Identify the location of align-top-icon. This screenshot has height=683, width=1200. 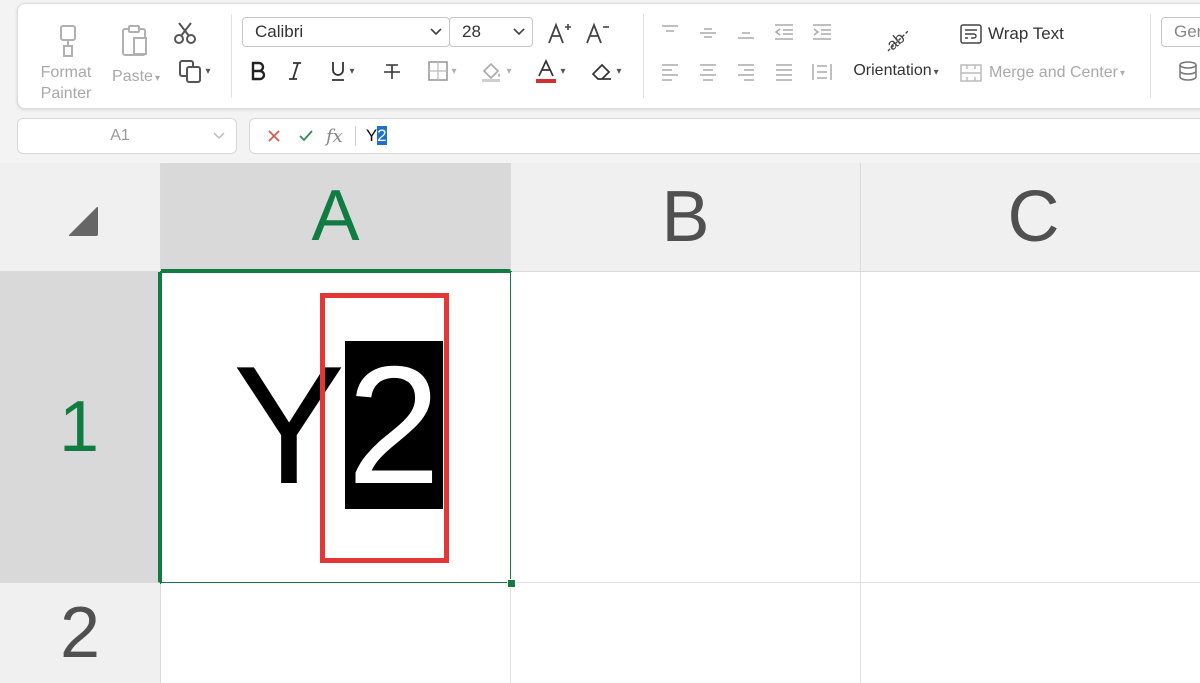
(670, 28).